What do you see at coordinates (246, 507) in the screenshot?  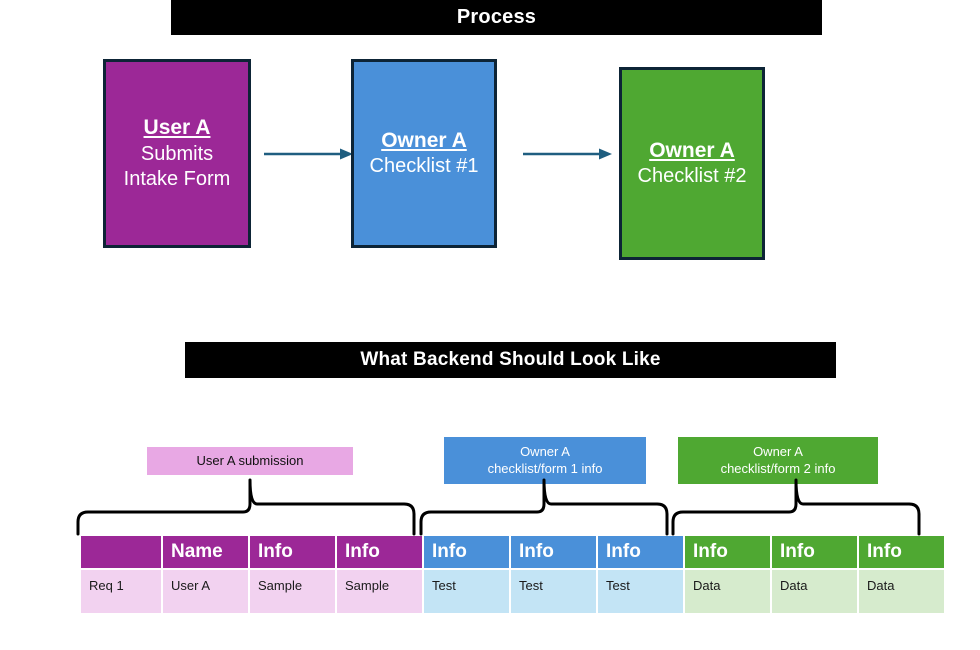 I see `brace-user-a-group` at bounding box center [246, 507].